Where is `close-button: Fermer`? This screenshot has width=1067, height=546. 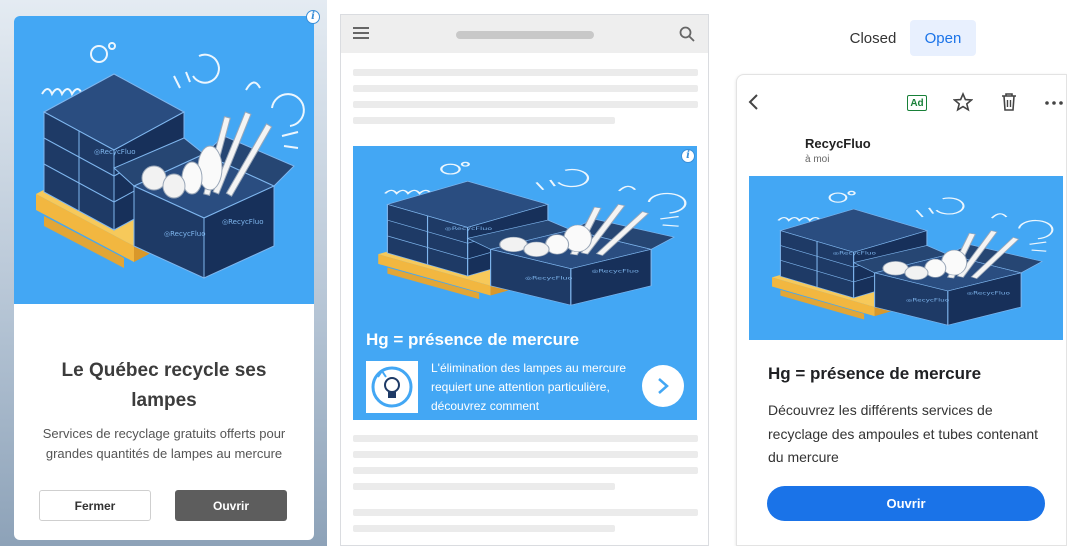 close-button: Fermer is located at coordinates (95, 505).